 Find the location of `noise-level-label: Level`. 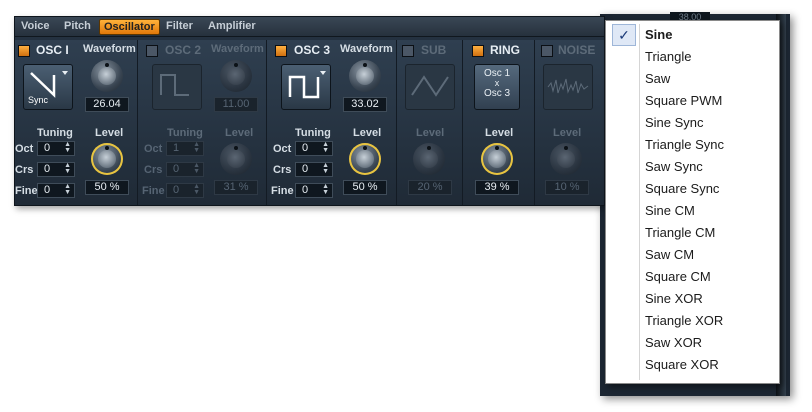

noise-level-label: Level is located at coordinates (567, 133).